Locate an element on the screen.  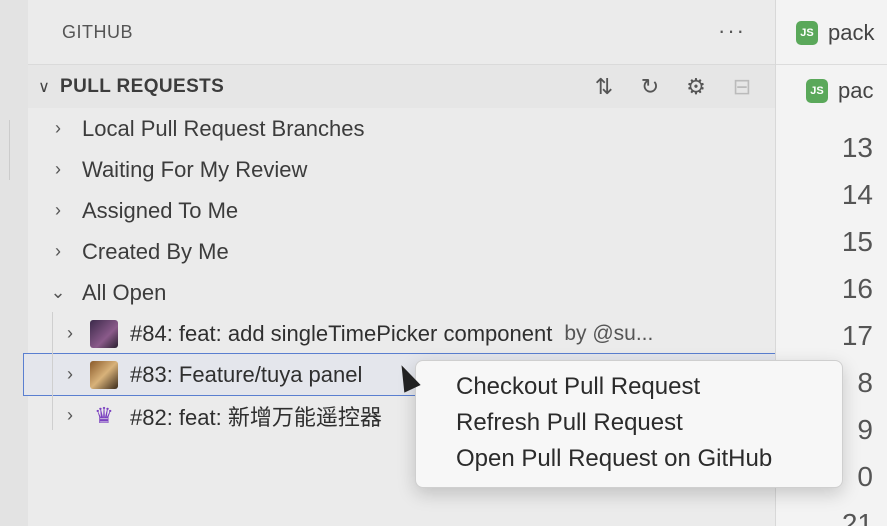
section-actions: ⇅ ↻ ⚙ ⊟ is located at coordinates (673, 87).